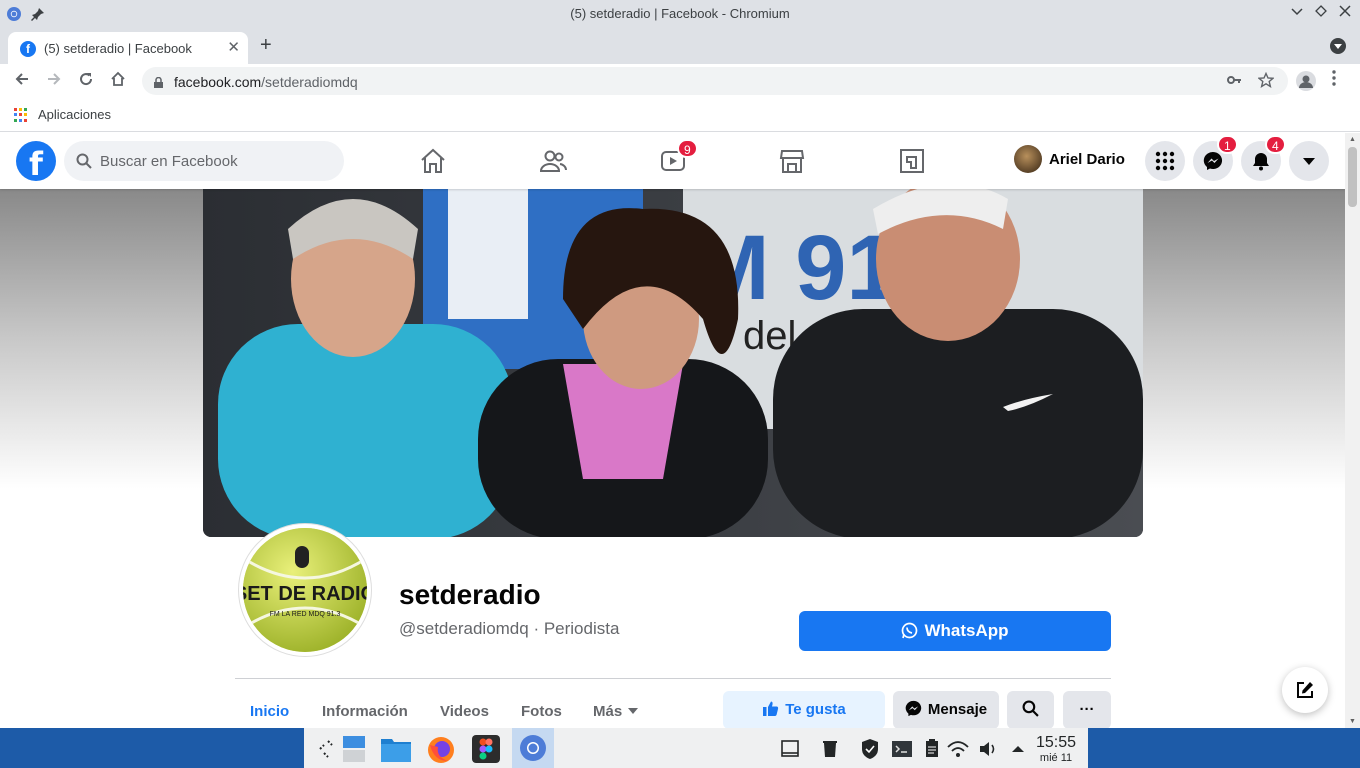 This screenshot has height=768, width=1360. Describe the element at coordinates (74, 114) in the screenshot. I see `apps-bookmark-label: Aplicaciones` at that location.